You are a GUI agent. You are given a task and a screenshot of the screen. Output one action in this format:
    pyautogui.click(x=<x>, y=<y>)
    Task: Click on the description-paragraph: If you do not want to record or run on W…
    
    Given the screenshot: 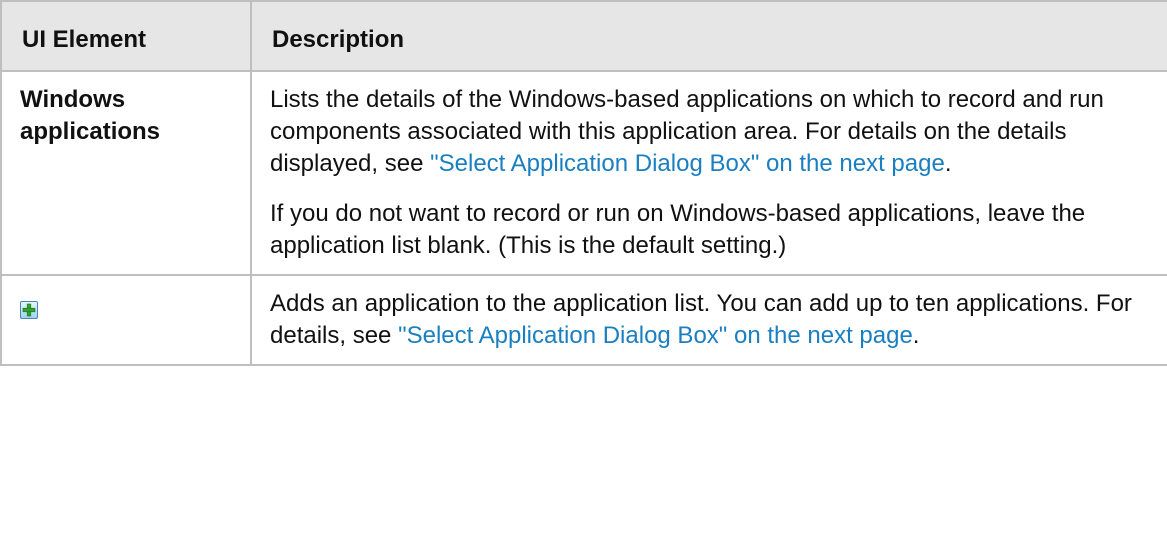 What is the action you would take?
    pyautogui.click(x=710, y=230)
    